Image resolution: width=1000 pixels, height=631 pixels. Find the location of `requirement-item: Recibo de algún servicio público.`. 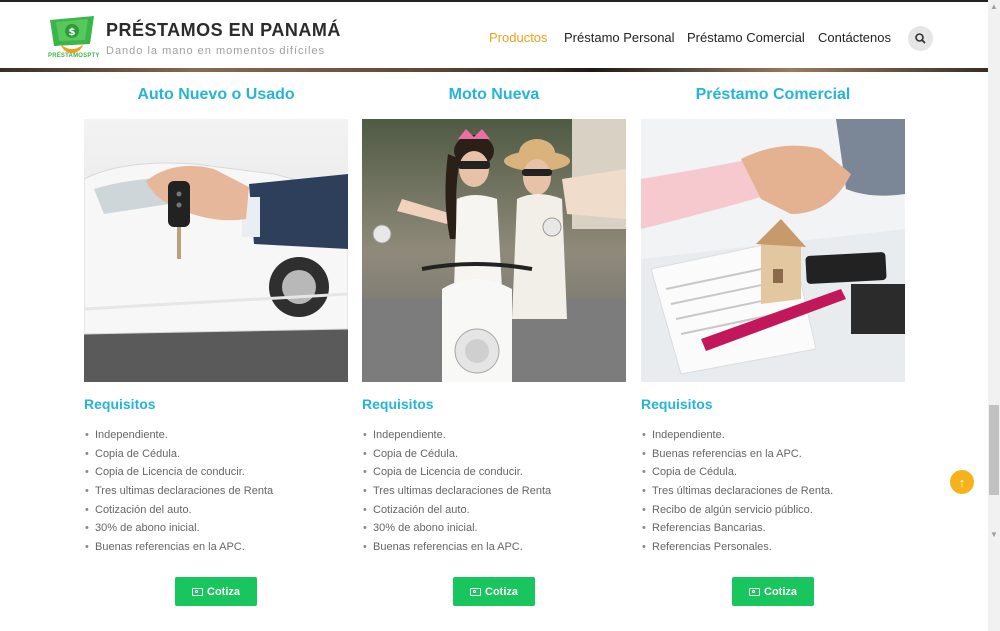

requirement-item: Recibo de algún servicio público. is located at coordinates (737, 510).